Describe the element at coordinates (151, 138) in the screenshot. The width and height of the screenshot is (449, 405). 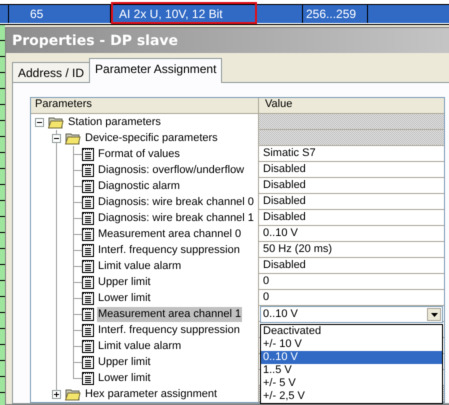
I see `tree-item: Device-specific parameters` at that location.